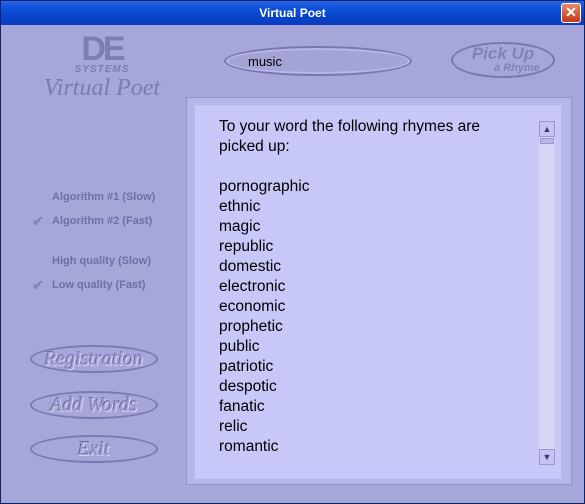 Image resolution: width=585 pixels, height=504 pixels. I want to click on scroll-thumb, so click(547, 141).